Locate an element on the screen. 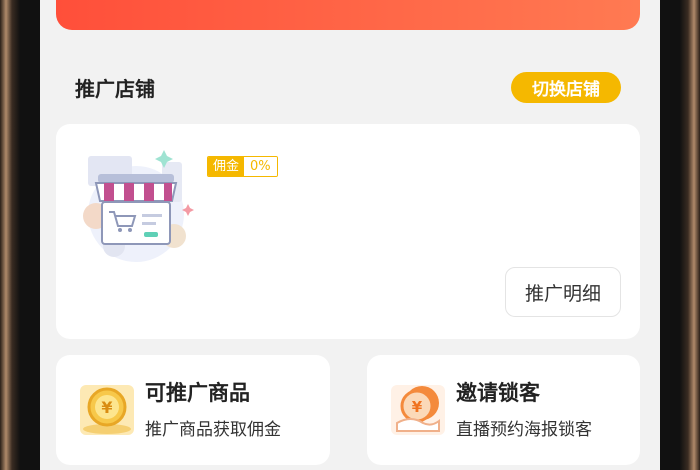 This screenshot has height=470, width=700. invite-lock-customers-card: ¥ 邀请锁客 直播预约海报锁客 is located at coordinates (503, 410).